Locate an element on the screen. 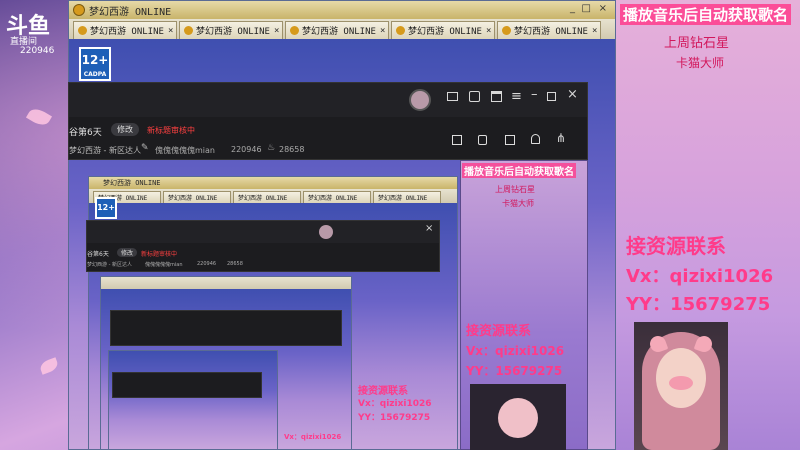 The height and width of the screenshot is (450, 800). contact-title: 接资源联系 is located at coordinates (676, 246).